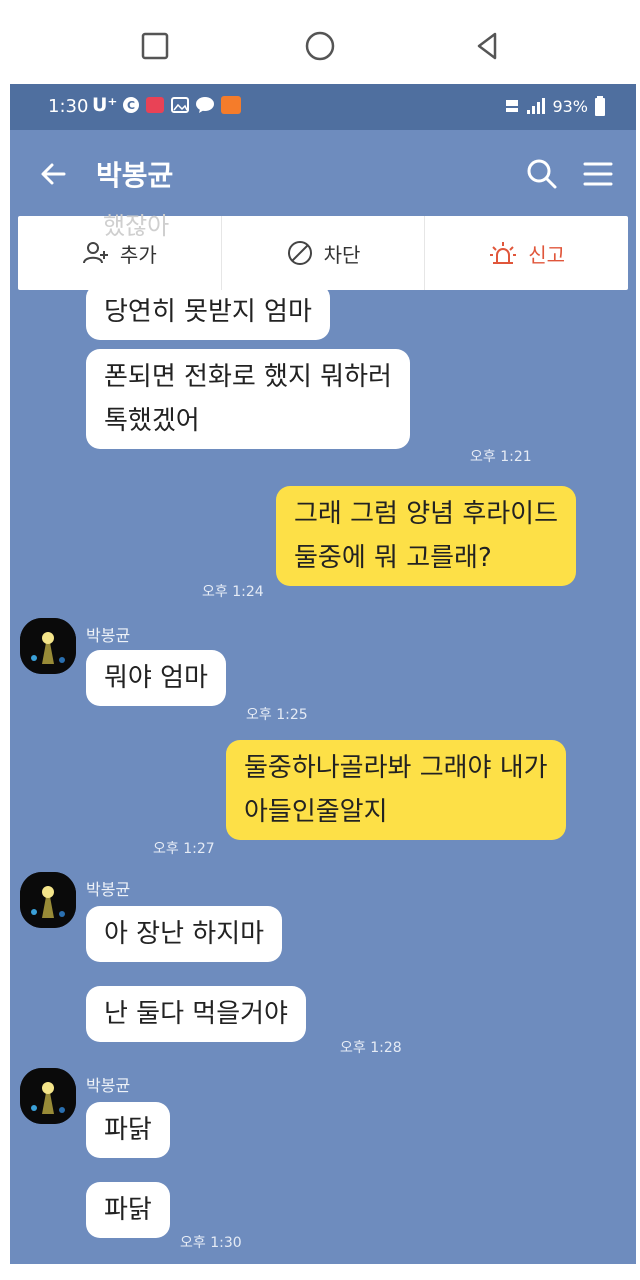 Image resolution: width=640 pixels, height=1280 pixels. I want to click on square-recent-apps-icon, so click(155, 46).